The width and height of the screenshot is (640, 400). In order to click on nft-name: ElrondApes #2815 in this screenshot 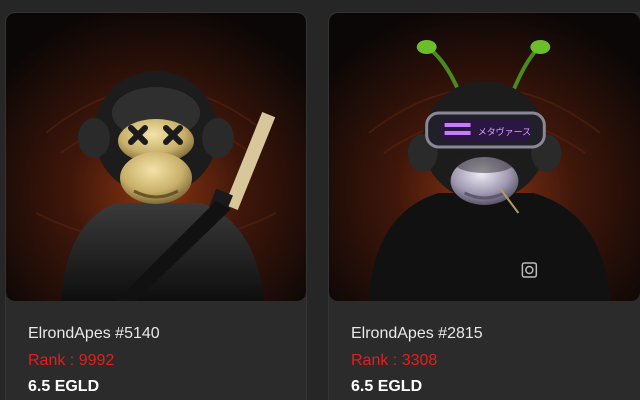, I will do `click(417, 334)`.